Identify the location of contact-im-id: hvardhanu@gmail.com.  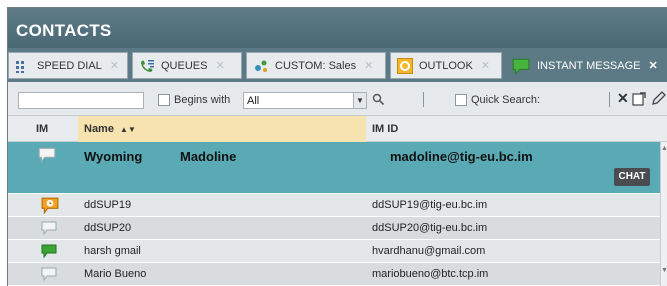
(429, 251).